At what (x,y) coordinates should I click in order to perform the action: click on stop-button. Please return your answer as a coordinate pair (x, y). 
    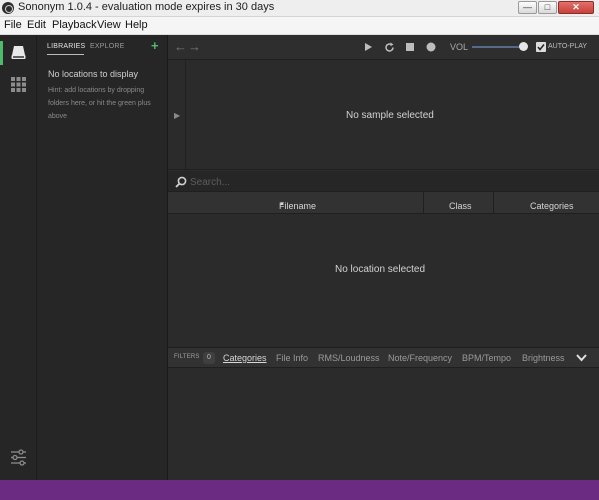
    Looking at the image, I should click on (410, 47).